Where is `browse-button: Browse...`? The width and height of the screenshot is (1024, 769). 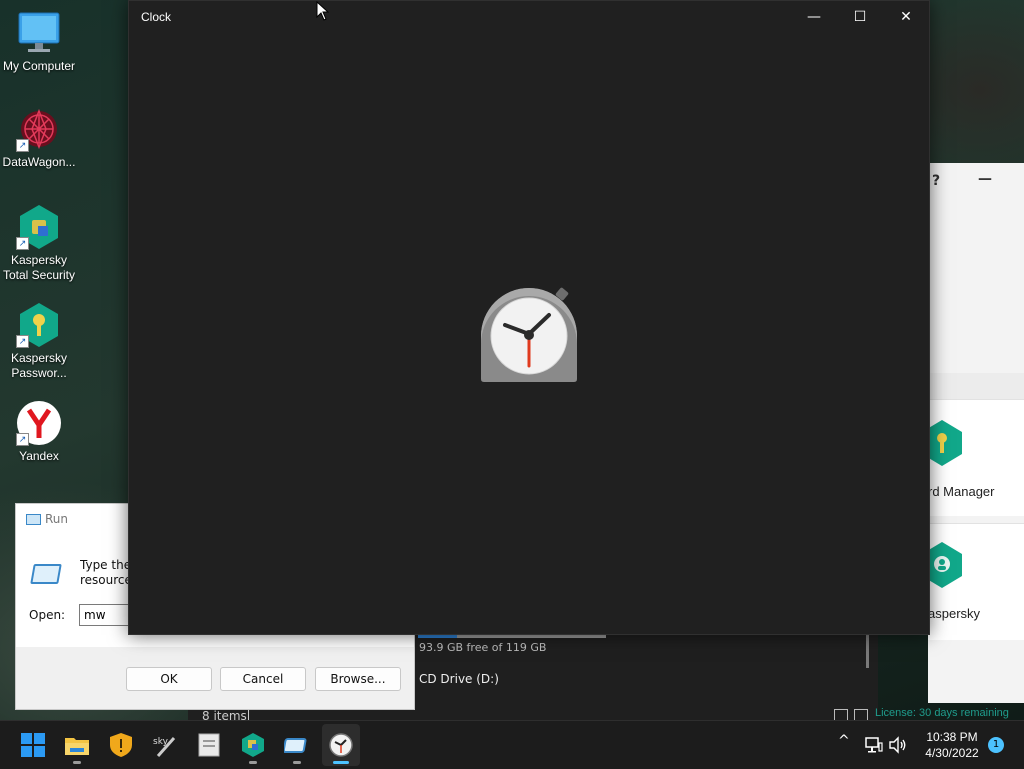 browse-button: Browse... is located at coordinates (358, 679).